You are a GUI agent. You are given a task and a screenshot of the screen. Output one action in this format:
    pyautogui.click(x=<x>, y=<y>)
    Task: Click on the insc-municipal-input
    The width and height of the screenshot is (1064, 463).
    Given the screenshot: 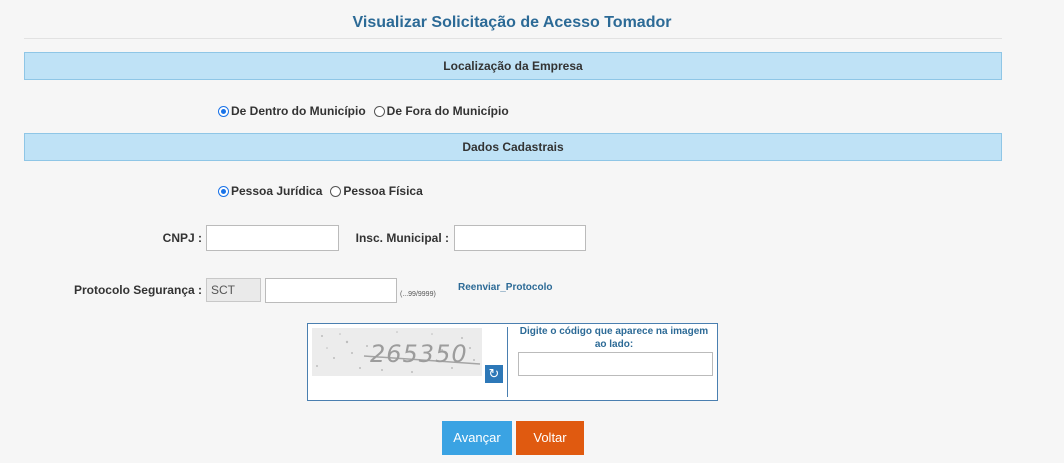 What is the action you would take?
    pyautogui.click(x=520, y=238)
    